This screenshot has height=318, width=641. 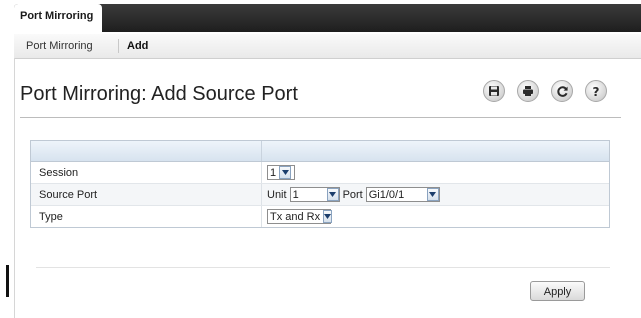 What do you see at coordinates (68, 195) in the screenshot?
I see `source-port-label: Source Port` at bounding box center [68, 195].